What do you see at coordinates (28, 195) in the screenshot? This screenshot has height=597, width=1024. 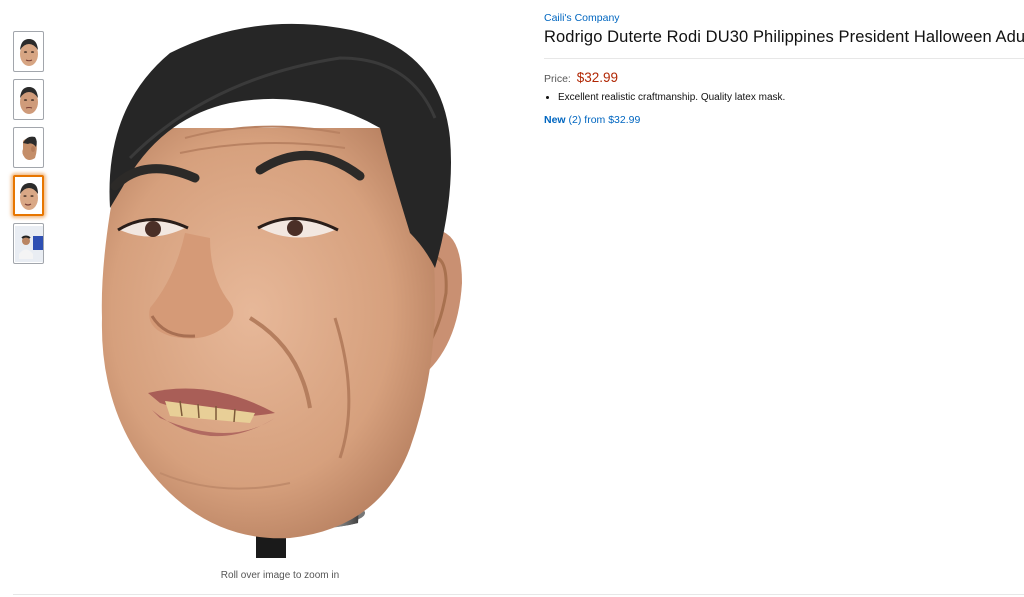 I see `thumbnail-mask-angle` at bounding box center [28, 195].